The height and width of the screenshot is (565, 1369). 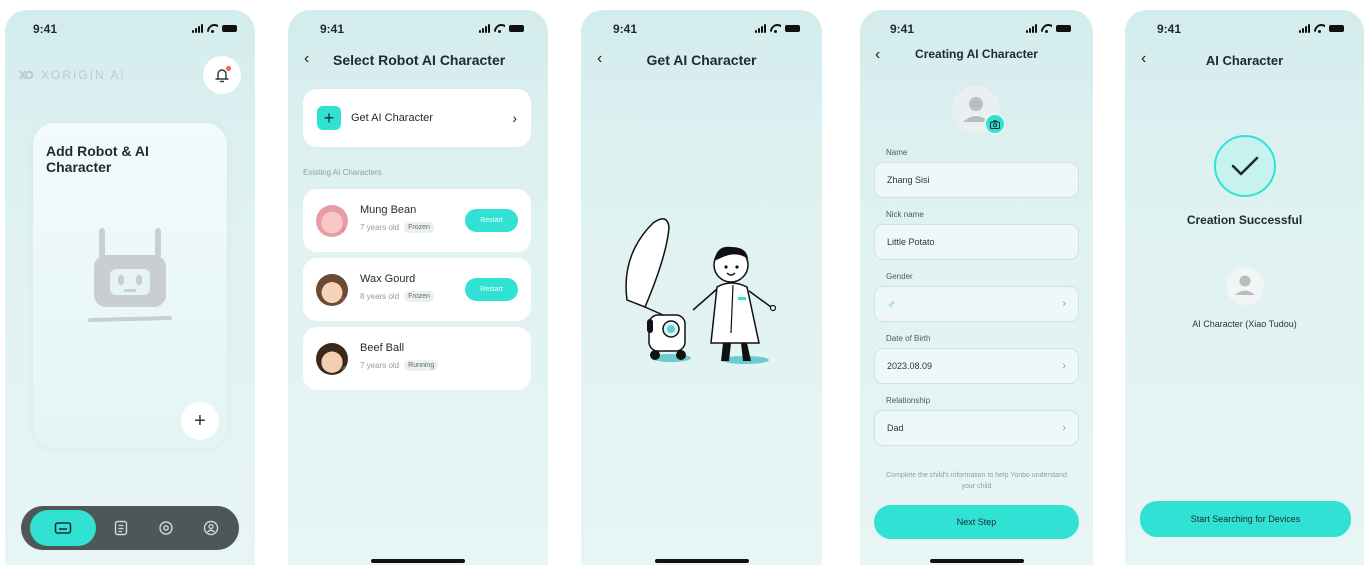 What do you see at coordinates (1244, 60) in the screenshot?
I see `page-title: AI Character` at bounding box center [1244, 60].